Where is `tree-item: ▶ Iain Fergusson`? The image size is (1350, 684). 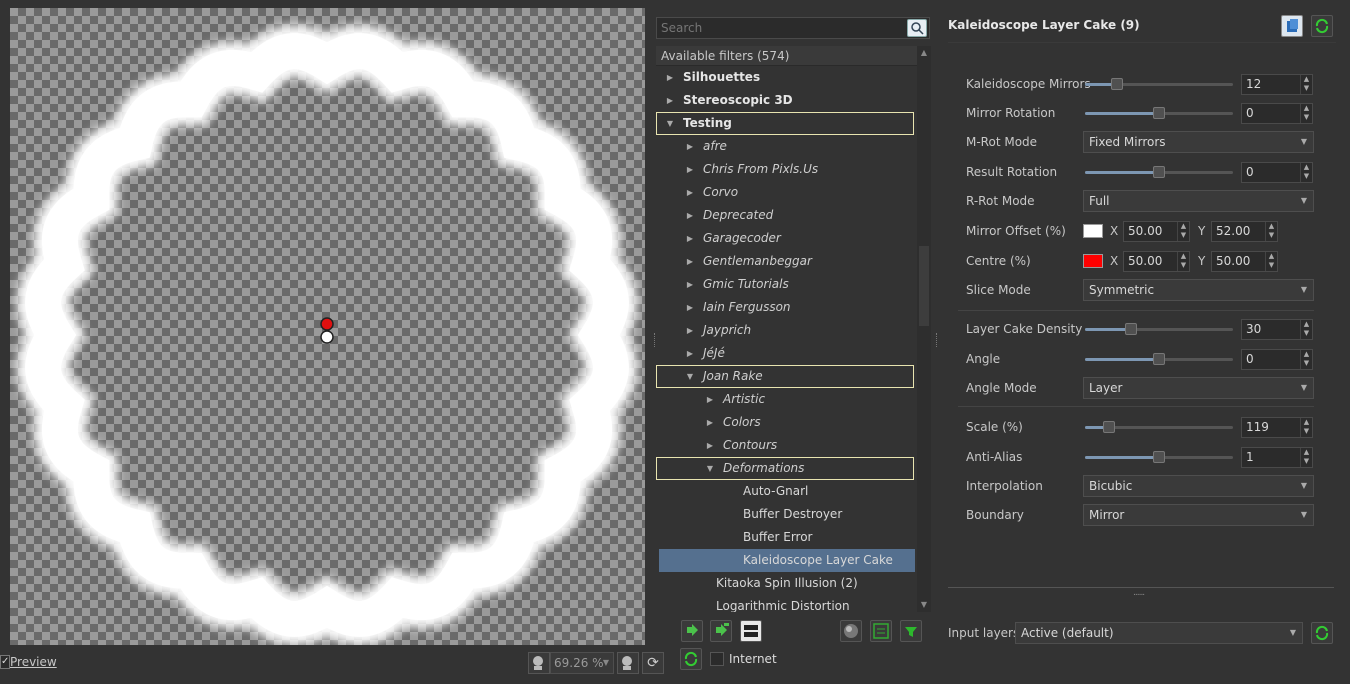 tree-item: ▶ Iain Fergusson is located at coordinates (787, 307).